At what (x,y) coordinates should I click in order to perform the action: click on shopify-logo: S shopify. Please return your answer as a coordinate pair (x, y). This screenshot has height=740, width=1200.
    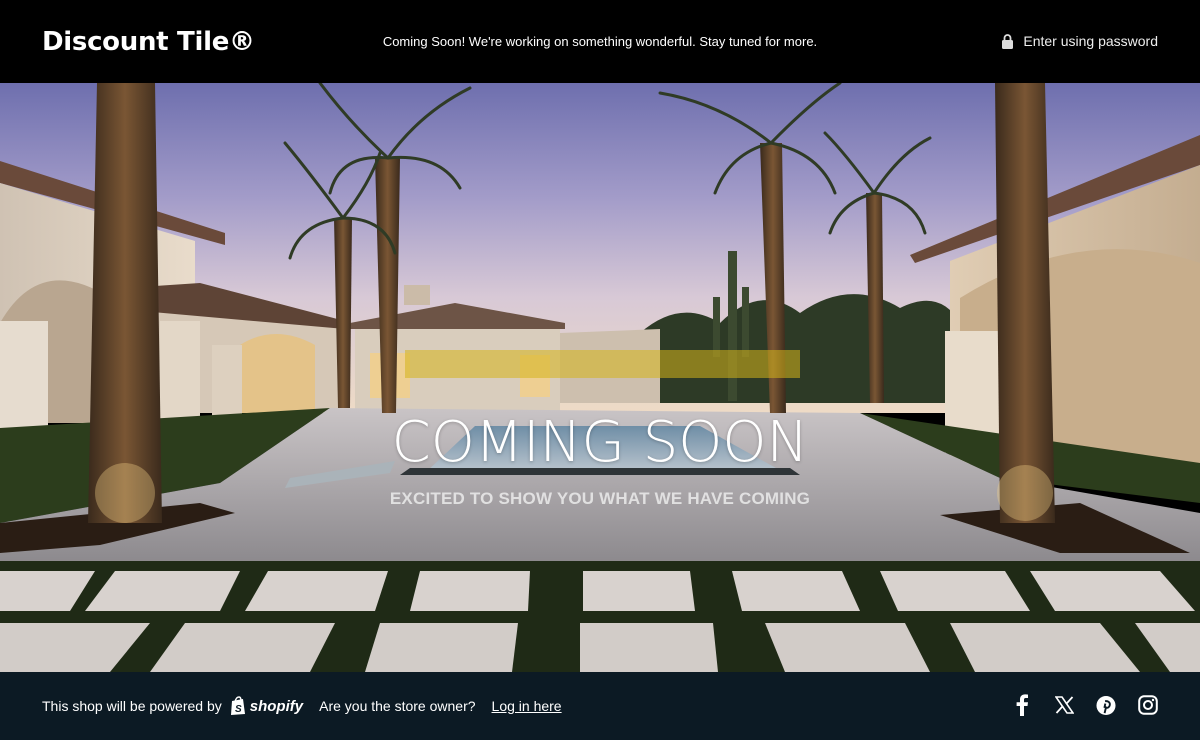
    Looking at the image, I should click on (266, 706).